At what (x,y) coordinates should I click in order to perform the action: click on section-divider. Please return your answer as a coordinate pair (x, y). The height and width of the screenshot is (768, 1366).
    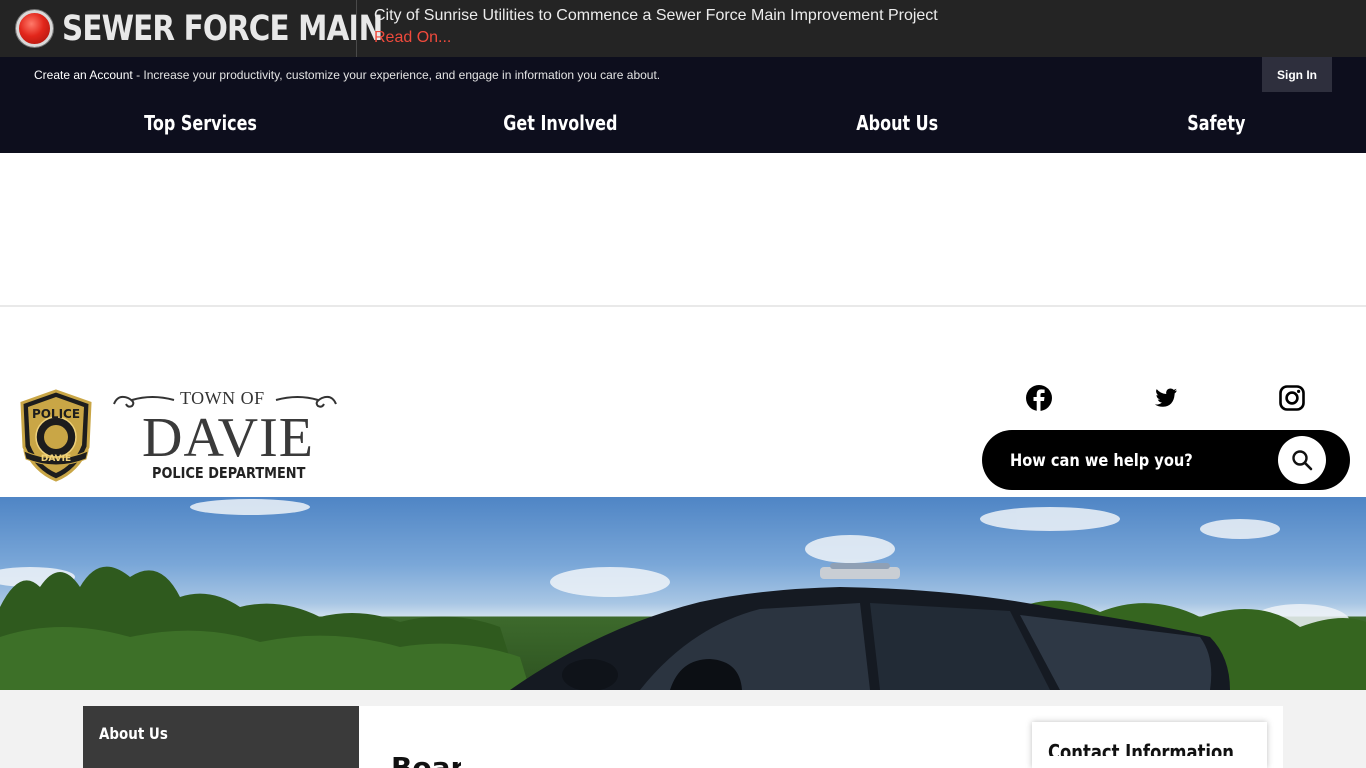
    Looking at the image, I should click on (683, 306).